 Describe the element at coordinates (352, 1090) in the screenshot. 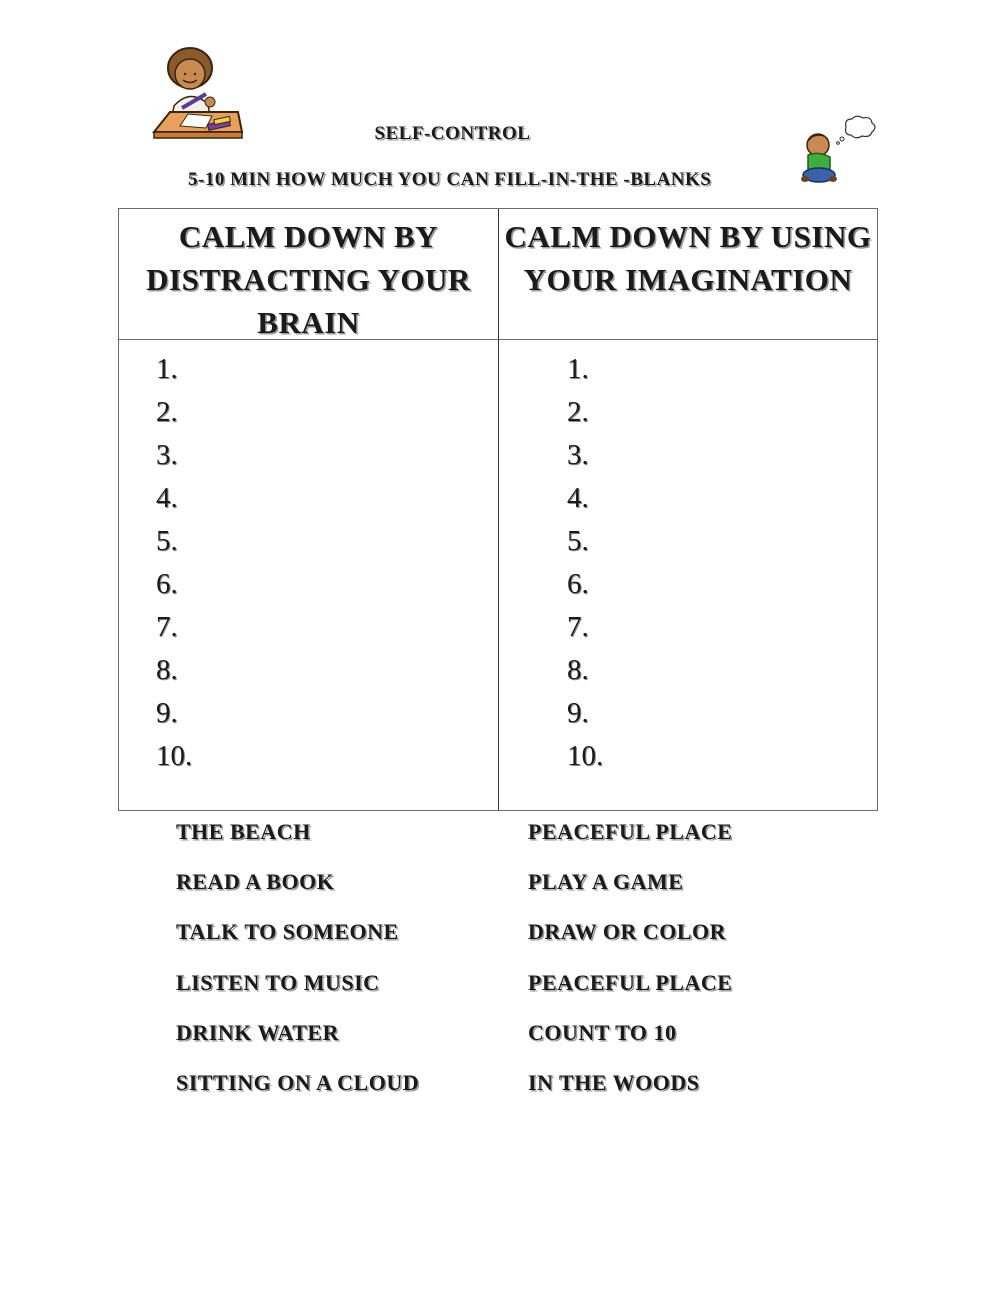

I see `word-bank-item: SITTING ON A CLOUD` at that location.